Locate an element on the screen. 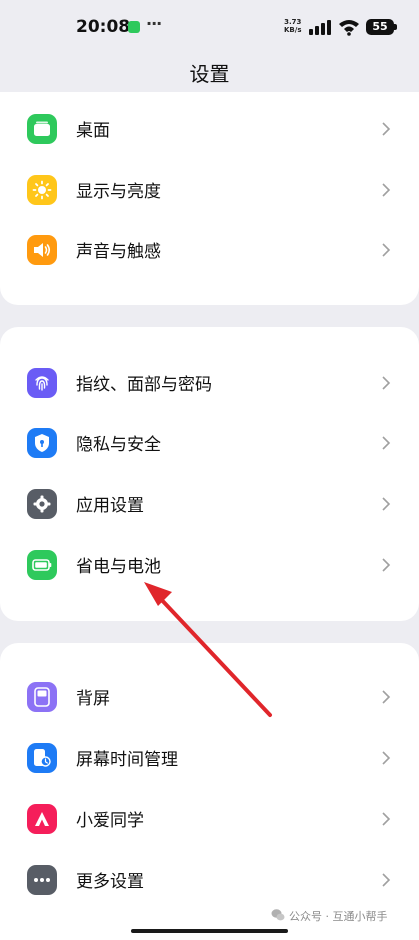 The height and width of the screenshot is (940, 419). settings-item-label: 背屏 is located at coordinates (93, 699).